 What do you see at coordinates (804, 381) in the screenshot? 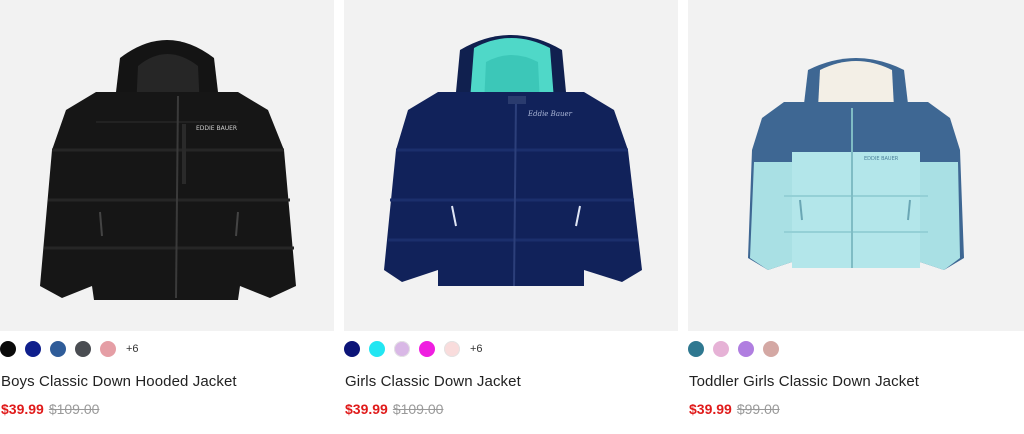
I see `product-title: Toddler Girls Classic Down Jacket` at bounding box center [804, 381].